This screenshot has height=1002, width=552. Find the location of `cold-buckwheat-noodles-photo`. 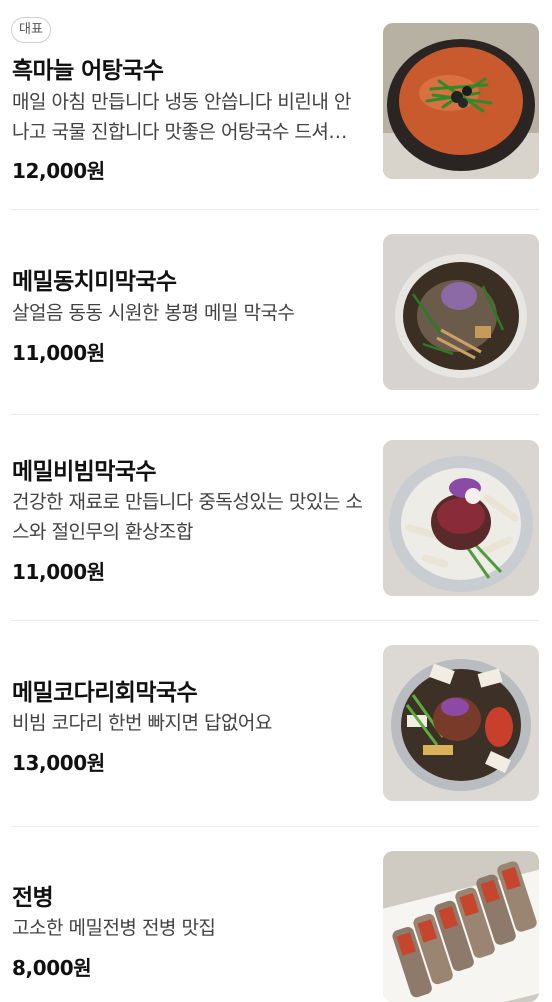

cold-buckwheat-noodles-photo is located at coordinates (461, 312).